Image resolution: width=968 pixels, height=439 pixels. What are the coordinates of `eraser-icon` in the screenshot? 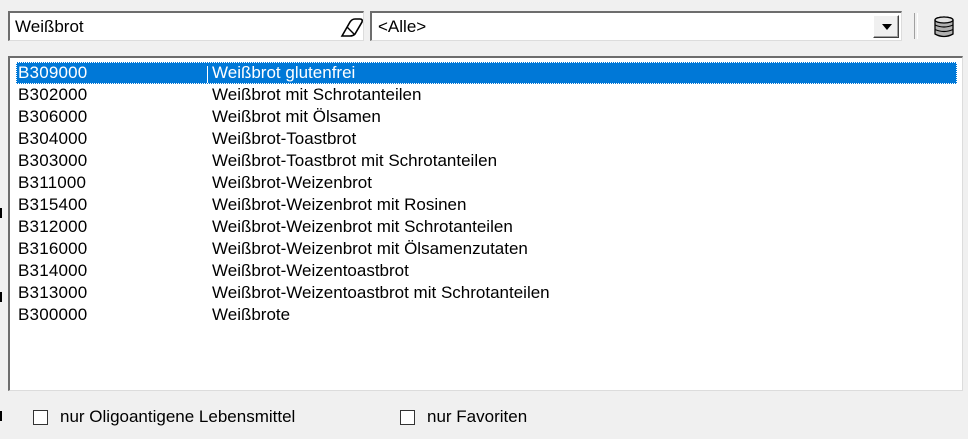 It's located at (352, 27).